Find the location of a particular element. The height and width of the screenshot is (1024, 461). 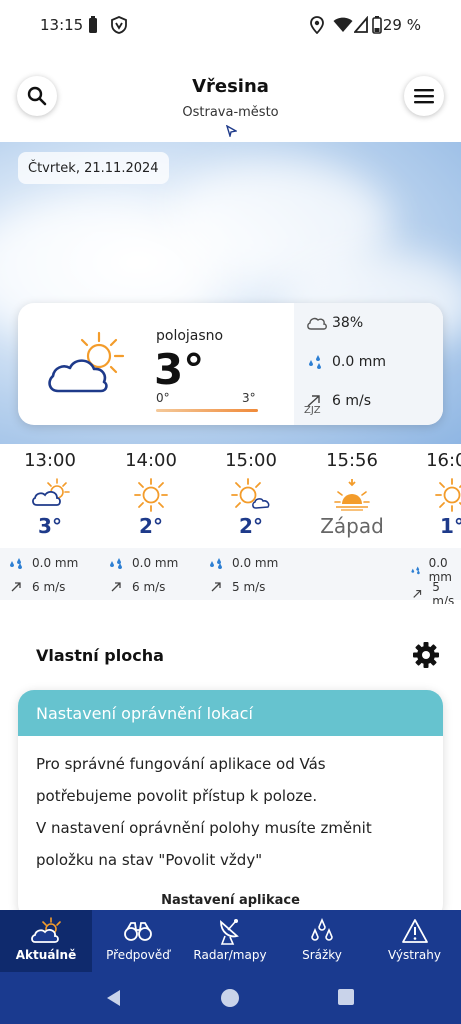

hour-time: 15:00 is located at coordinates (251, 460).